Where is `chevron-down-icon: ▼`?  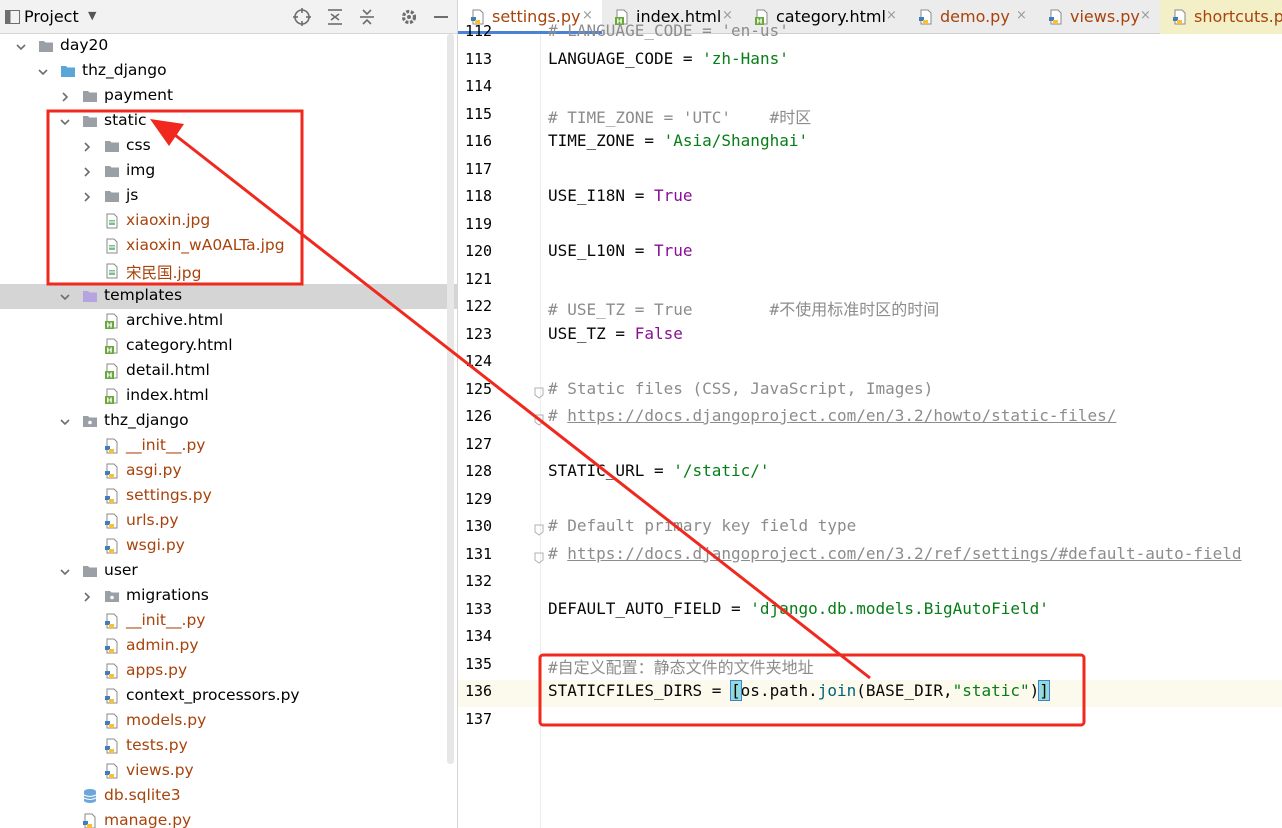 chevron-down-icon: ▼ is located at coordinates (92, 15).